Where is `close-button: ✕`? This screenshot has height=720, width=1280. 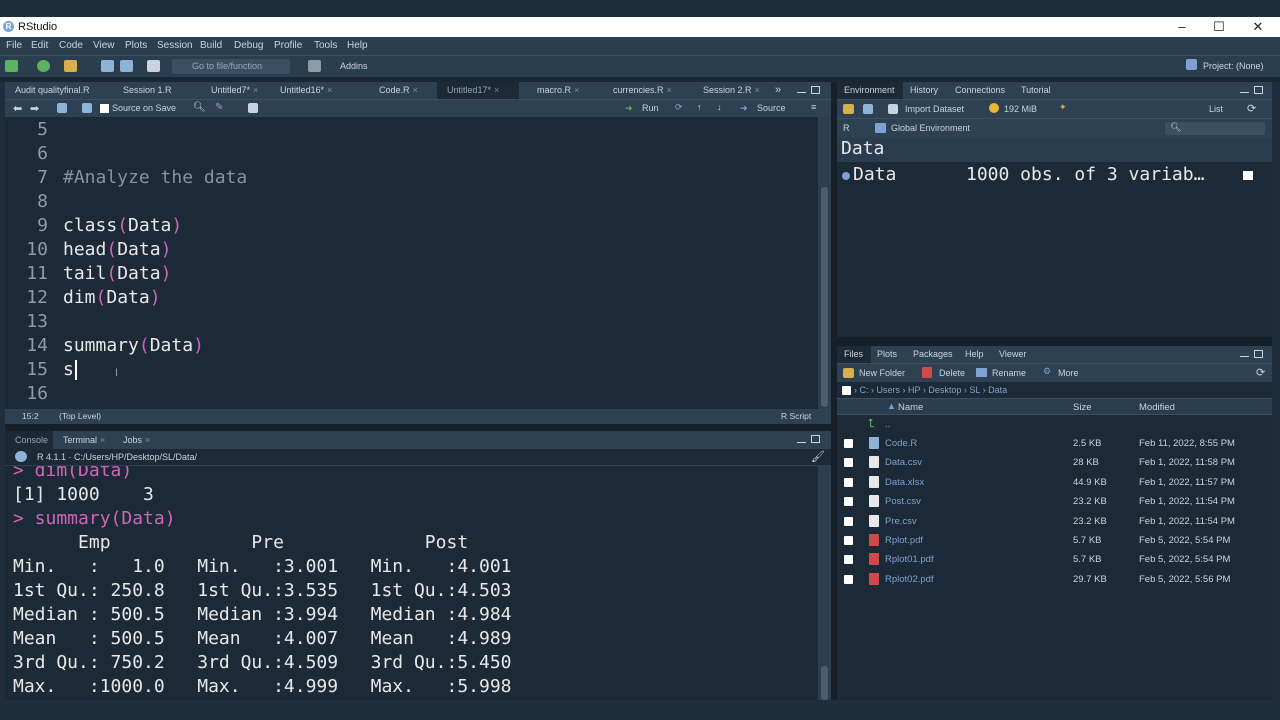 close-button: ✕ is located at coordinates (1258, 27).